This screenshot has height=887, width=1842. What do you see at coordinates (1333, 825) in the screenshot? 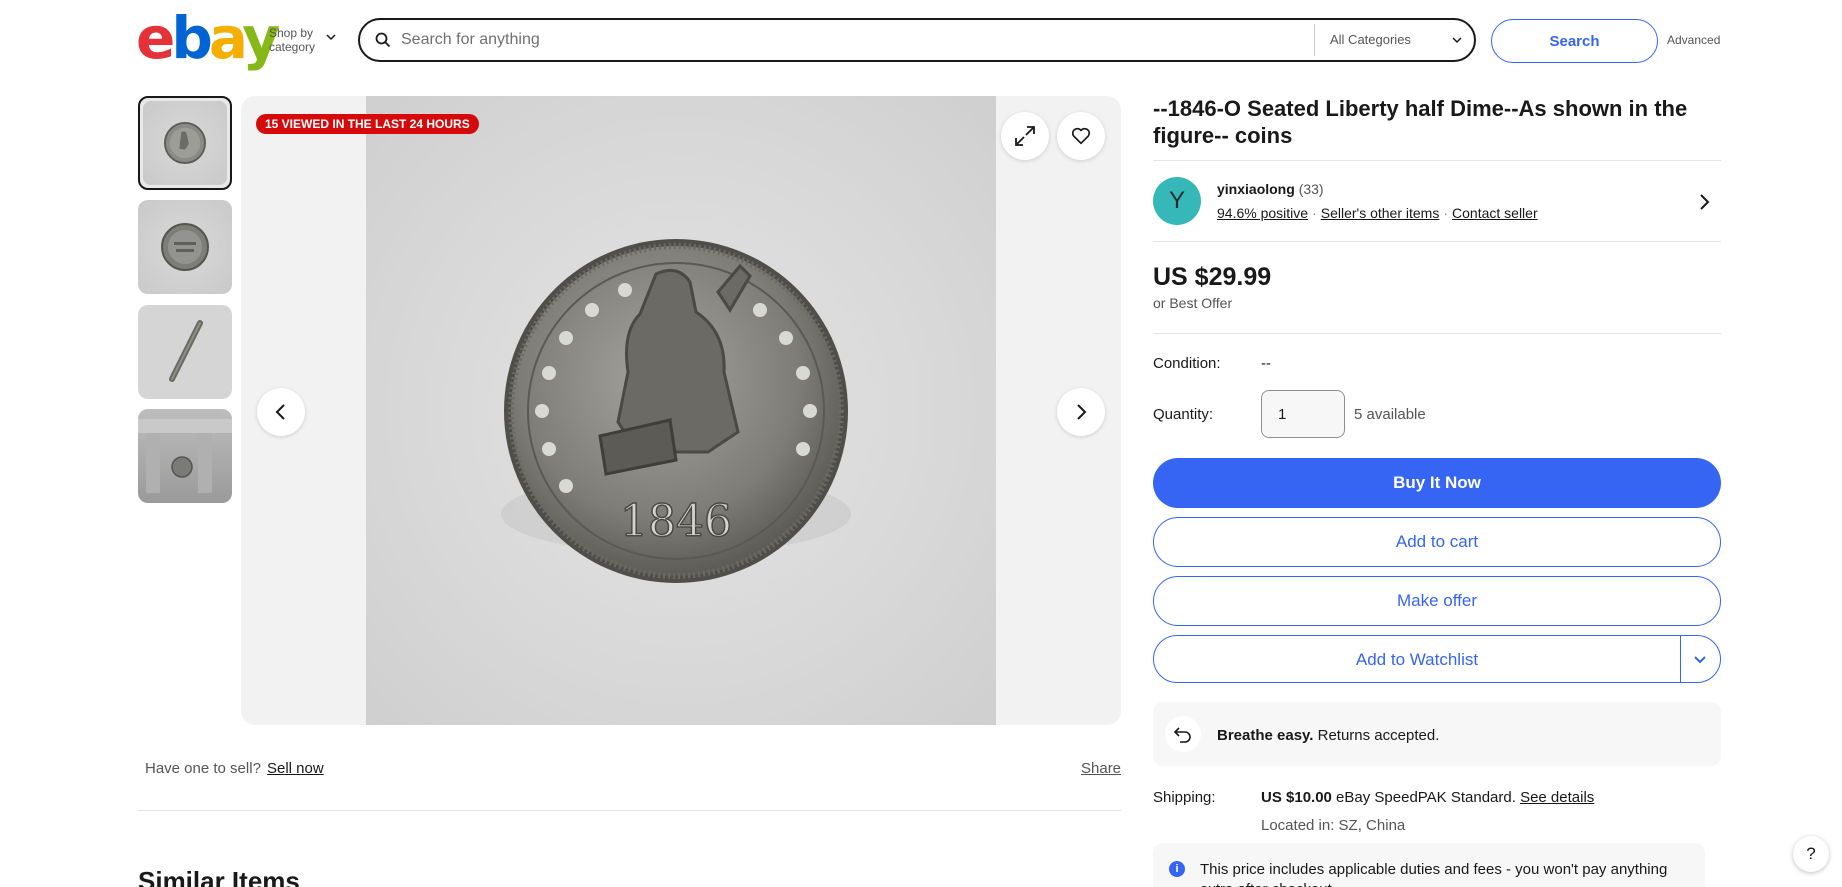
I see `item-location: Located in: SZ, China` at bounding box center [1333, 825].